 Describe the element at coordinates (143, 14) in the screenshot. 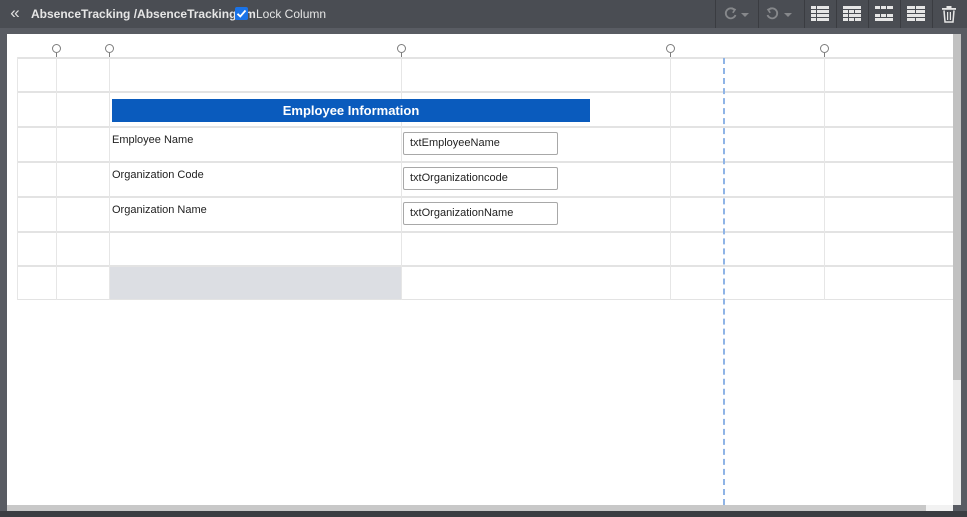

I see `breadcrumb: AbsenceTracking /AbsenceTrackingfrm` at that location.